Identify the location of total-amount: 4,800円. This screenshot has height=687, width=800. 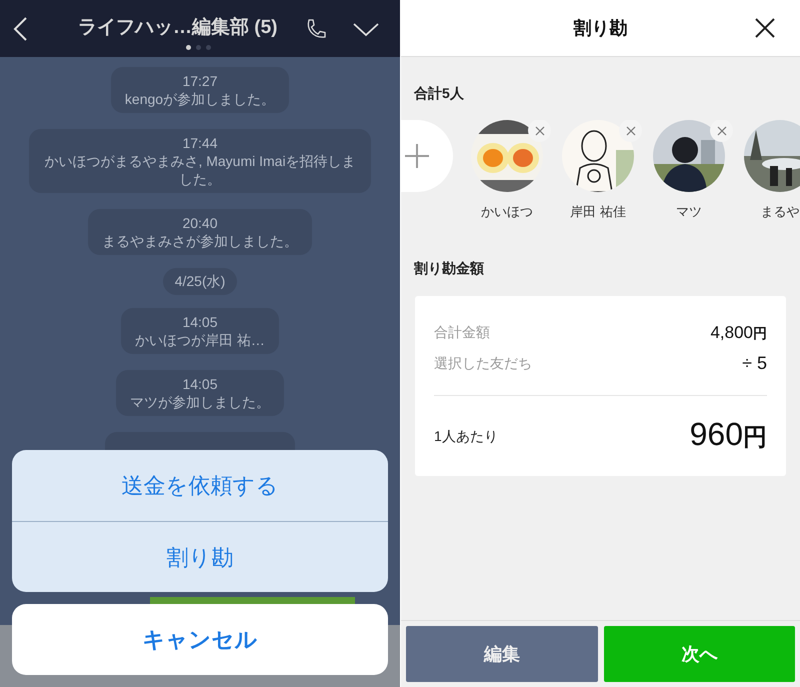
(738, 333).